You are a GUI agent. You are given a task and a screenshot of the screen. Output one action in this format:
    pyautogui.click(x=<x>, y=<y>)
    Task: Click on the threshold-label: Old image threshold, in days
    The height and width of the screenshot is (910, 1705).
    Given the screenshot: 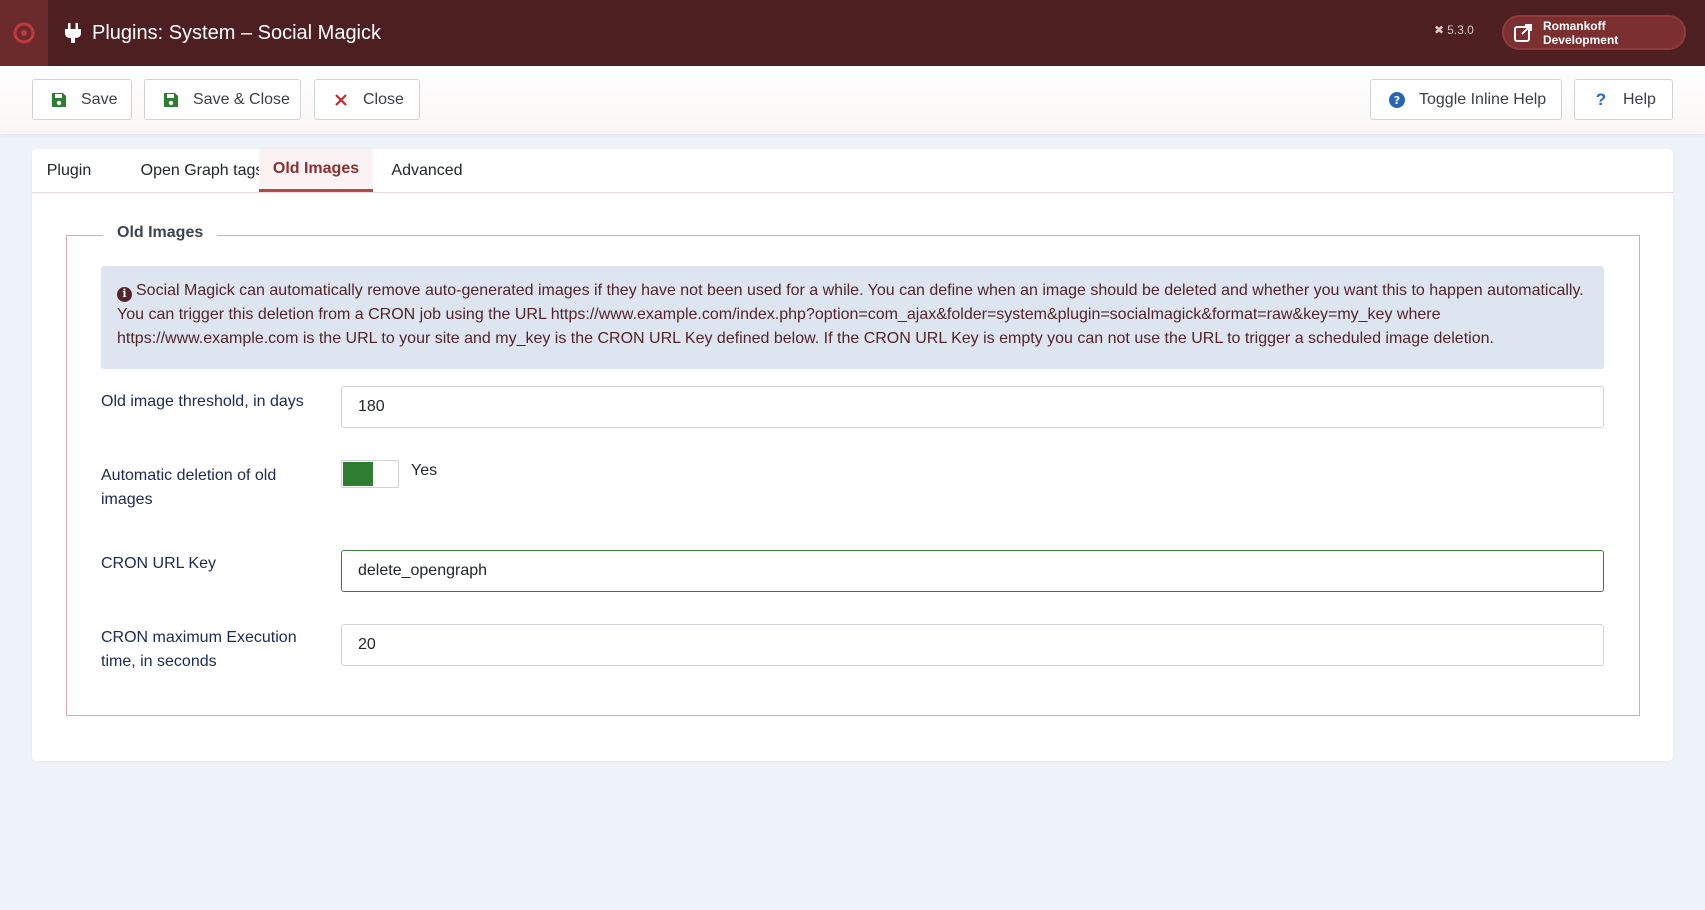 What is the action you would take?
    pyautogui.click(x=202, y=401)
    